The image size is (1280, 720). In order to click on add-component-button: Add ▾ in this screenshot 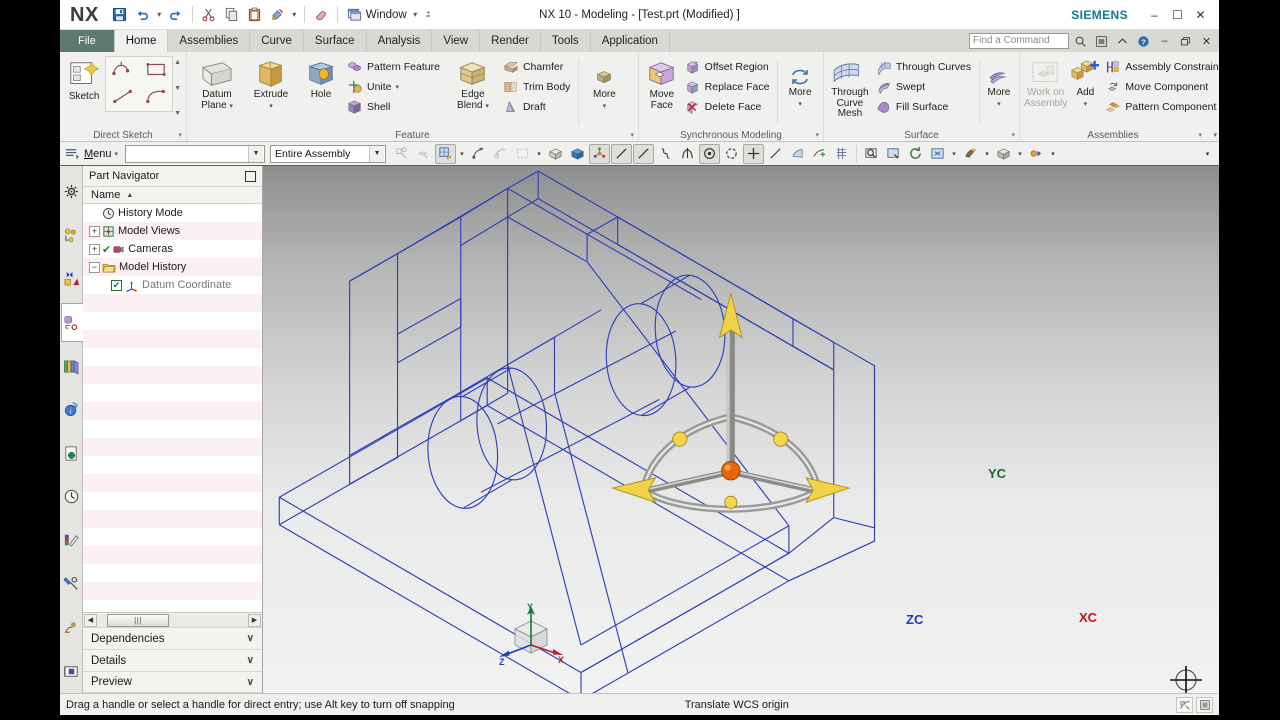, I will do `click(1085, 83)`.